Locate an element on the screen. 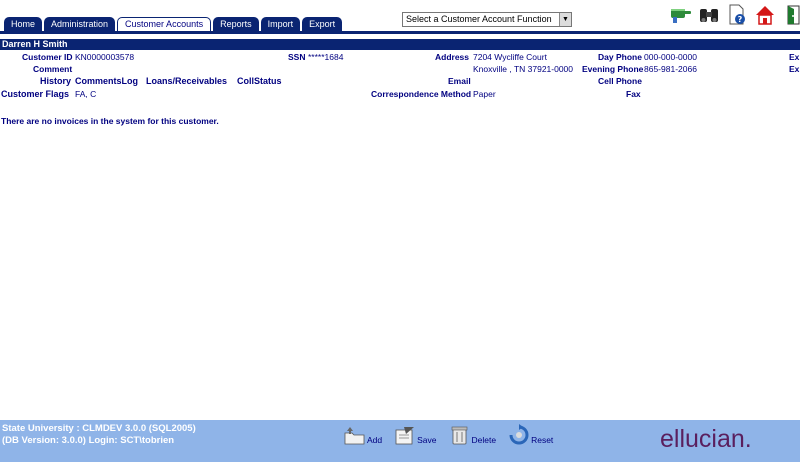 This screenshot has width=800, height=462. correspondence-method-label: Correspondence Method is located at coordinates (421, 94).